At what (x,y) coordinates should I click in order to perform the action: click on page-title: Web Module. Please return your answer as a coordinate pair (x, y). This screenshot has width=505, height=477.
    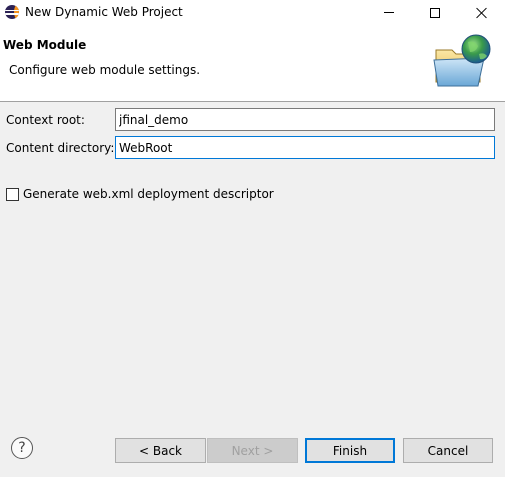
    Looking at the image, I should click on (45, 45).